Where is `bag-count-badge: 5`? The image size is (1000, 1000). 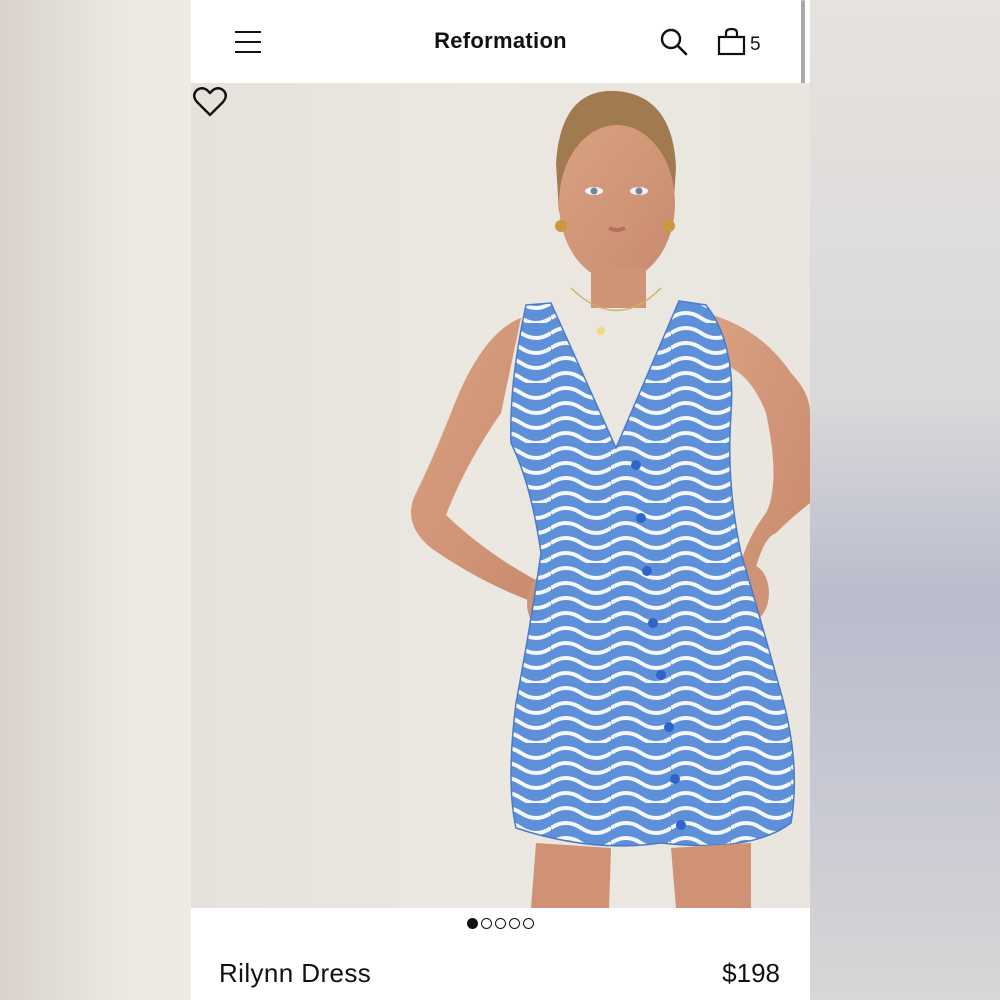 bag-count-badge: 5 is located at coordinates (755, 44).